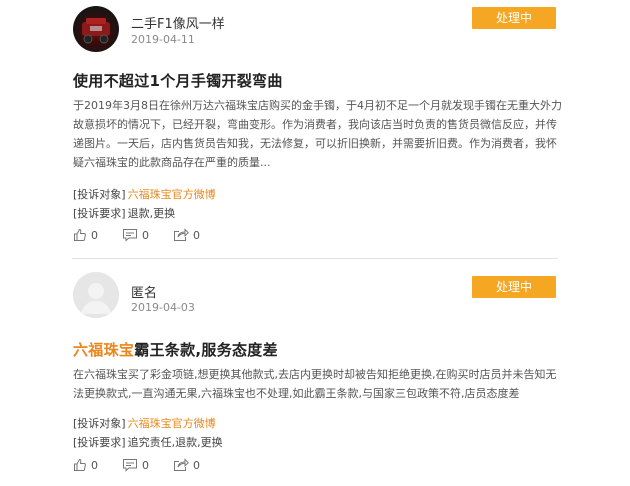  What do you see at coordinates (104, 350) in the screenshot?
I see `title-highlight: 六福珠宝` at bounding box center [104, 350].